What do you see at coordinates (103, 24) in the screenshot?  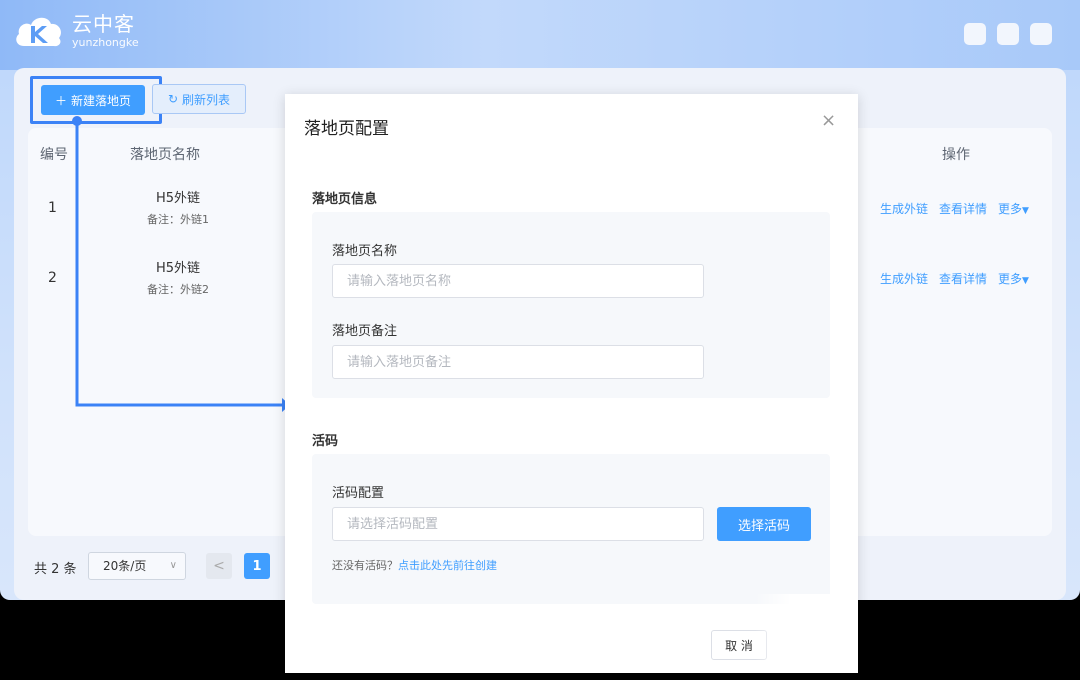 I see `brand-name: 云中客` at bounding box center [103, 24].